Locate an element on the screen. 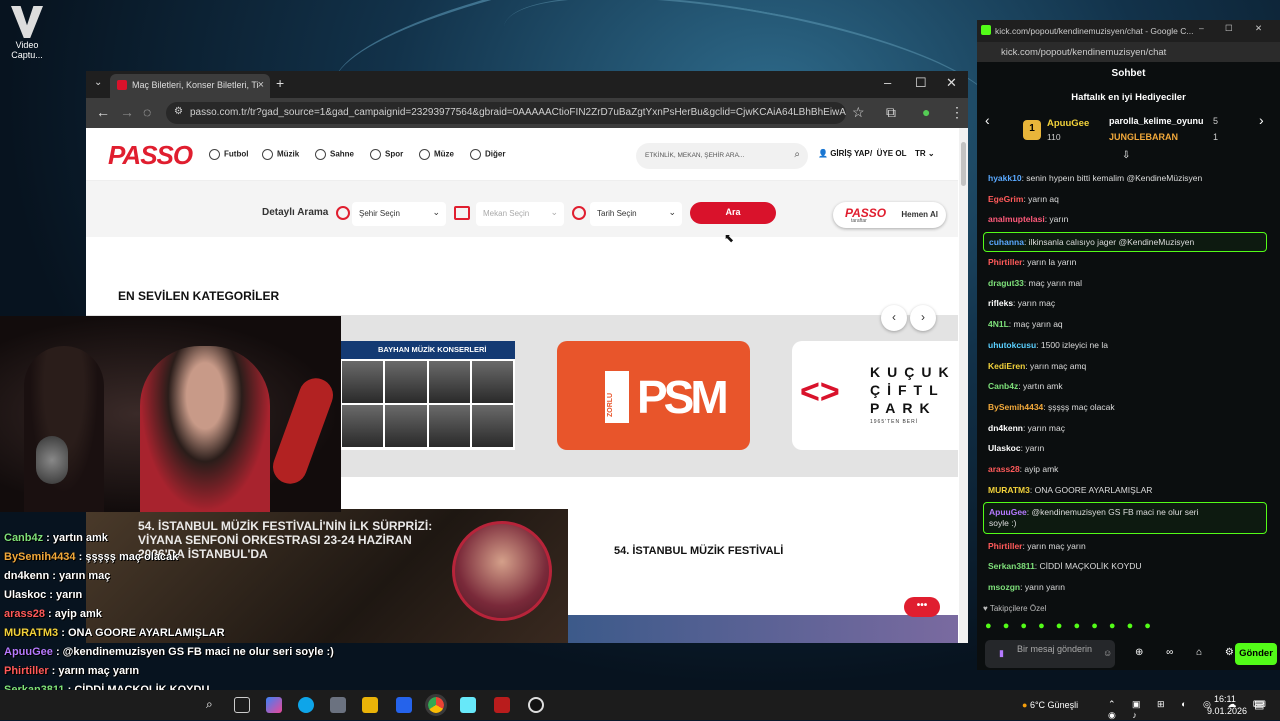 The image size is (1280, 721). chrome-icon is located at coordinates (436, 705).